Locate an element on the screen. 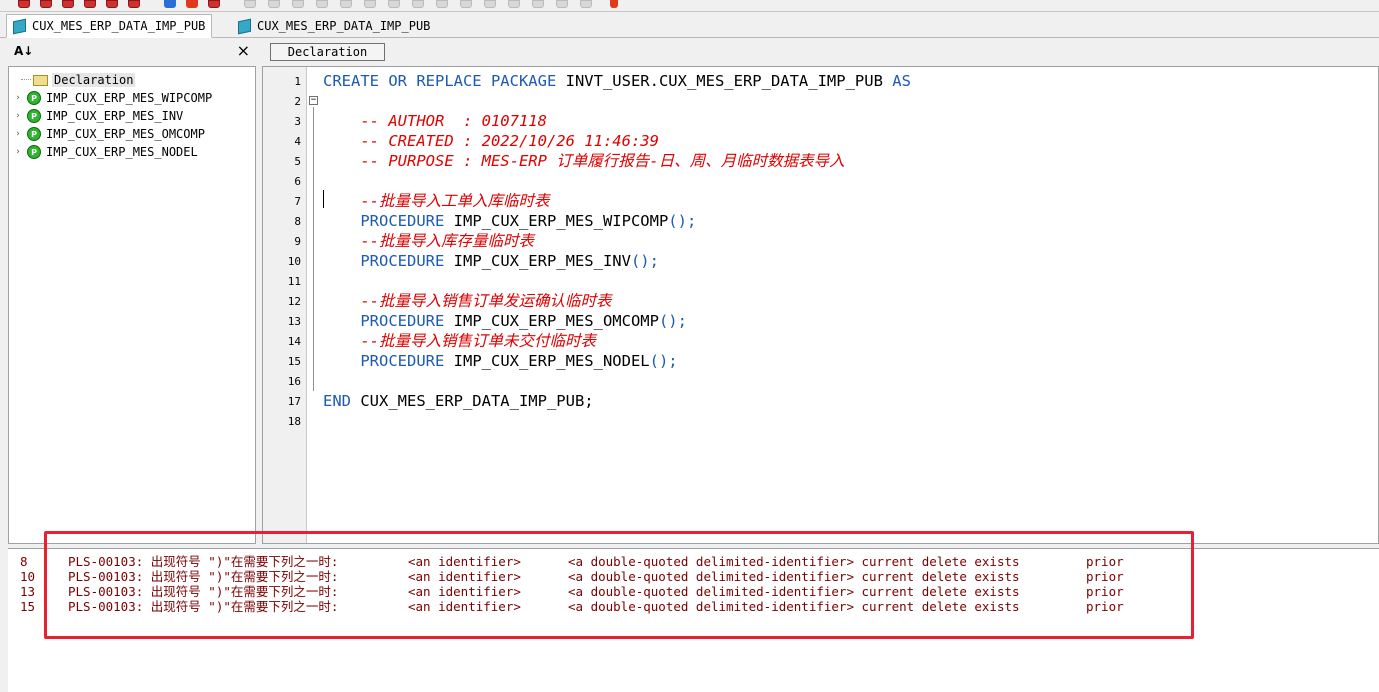  tree-item: › P IMP_CUX_ERP_MES_INV is located at coordinates (96, 116).